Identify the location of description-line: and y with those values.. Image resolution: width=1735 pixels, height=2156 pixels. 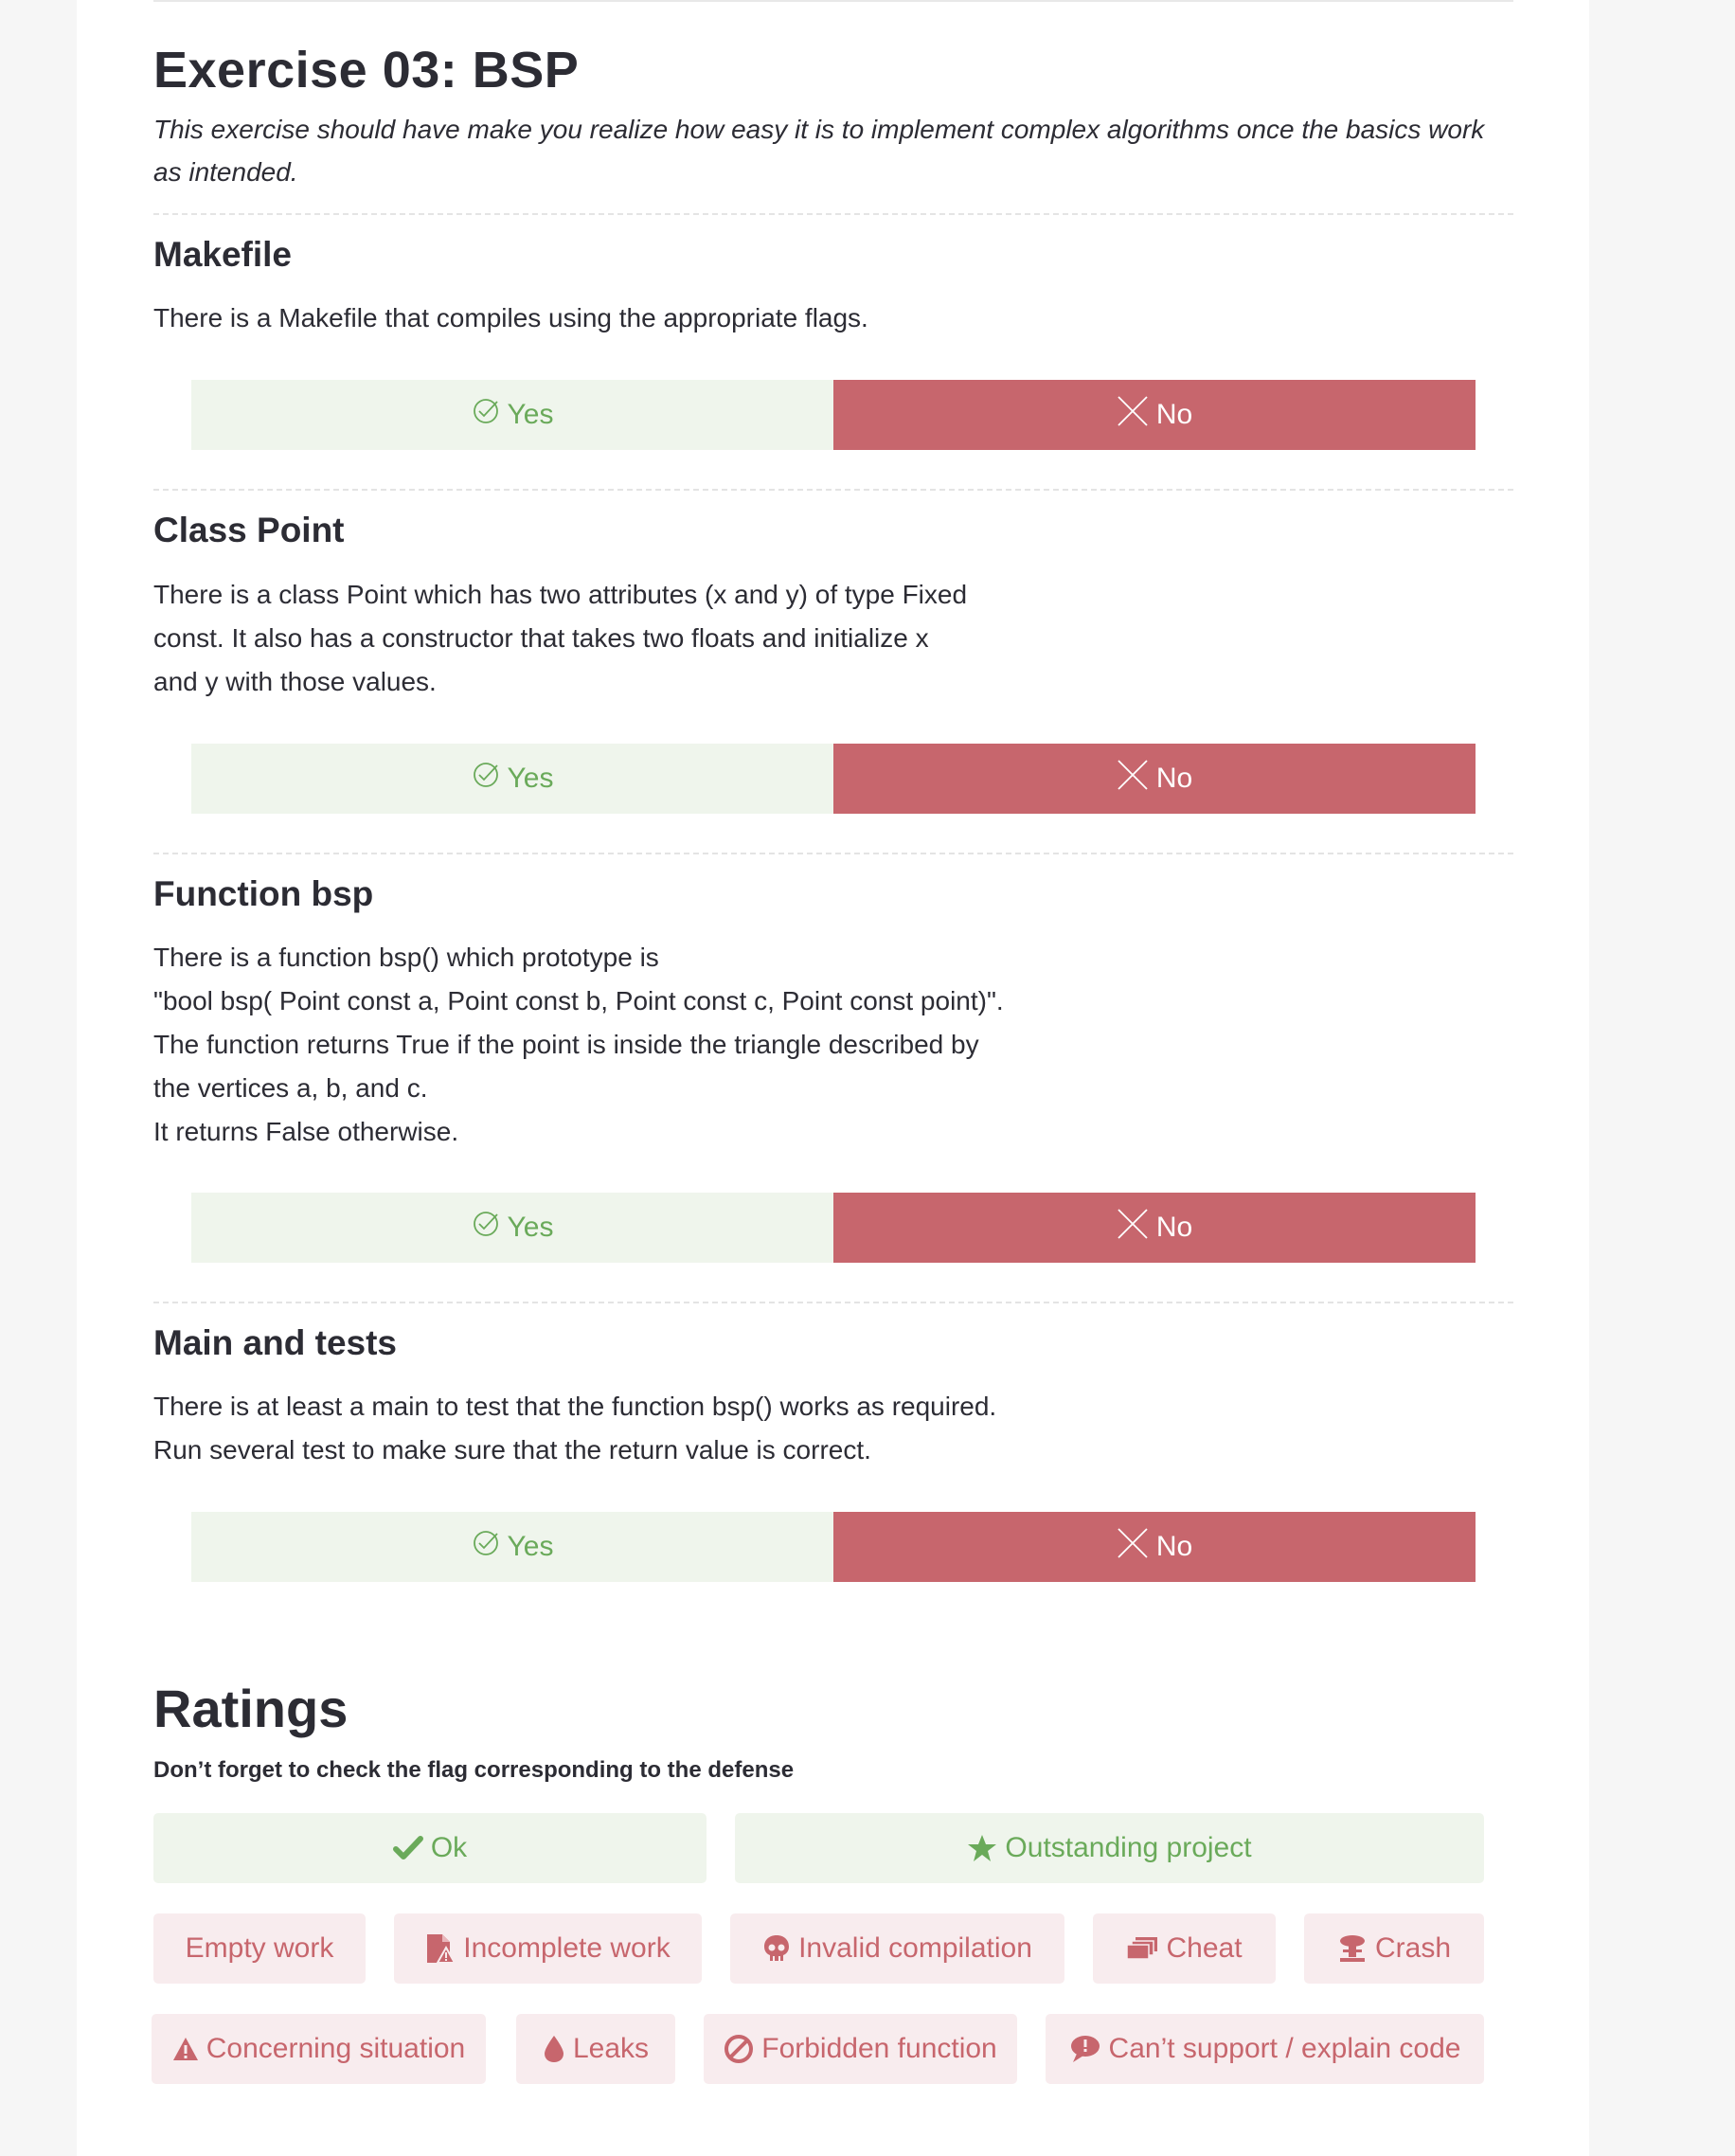
(295, 682).